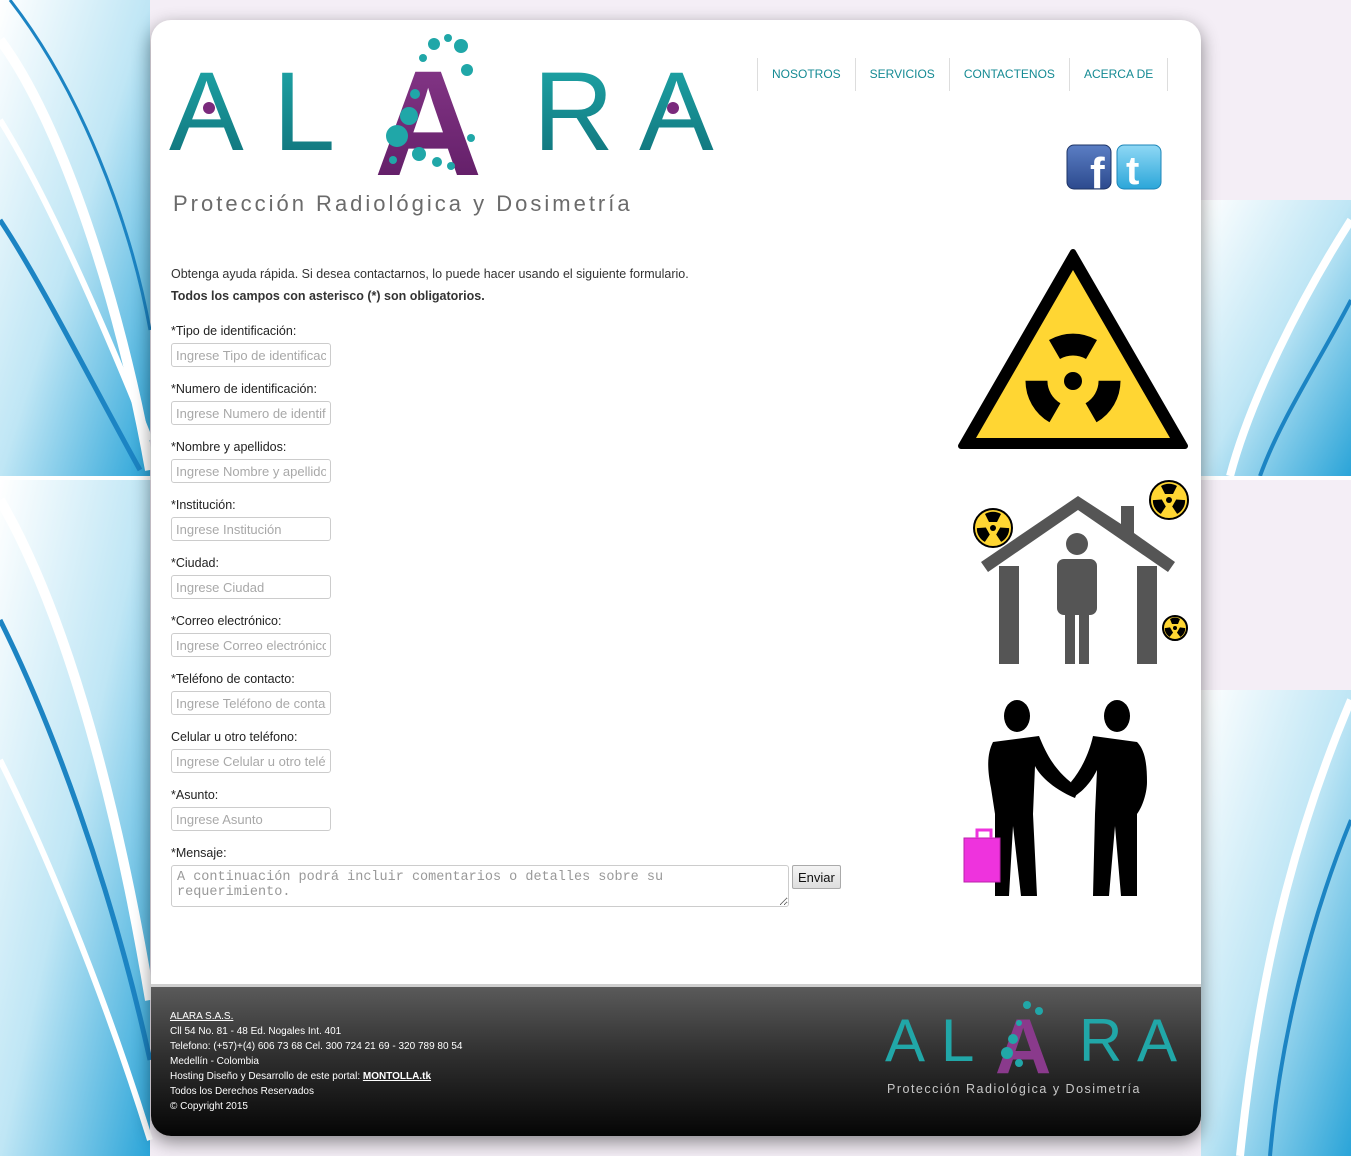 The width and height of the screenshot is (1351, 1156). I want to click on tipo-identificacion-input, so click(251, 355).